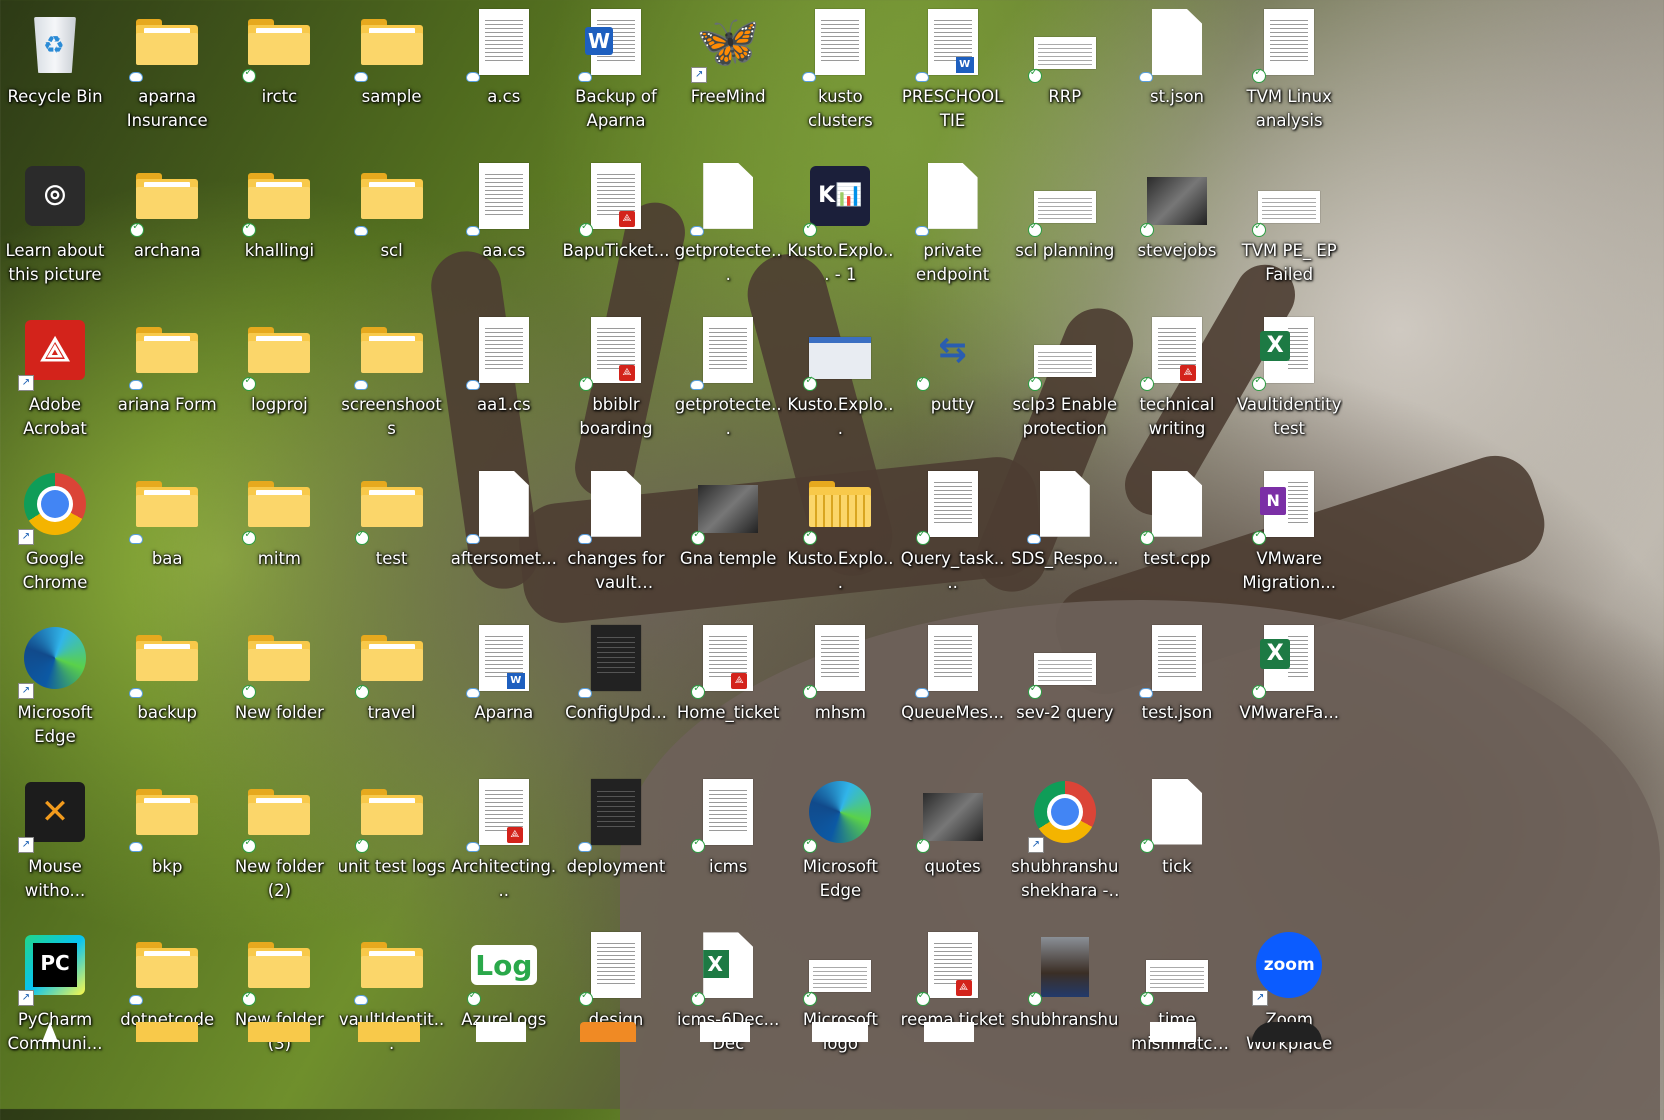 The width and height of the screenshot is (1664, 1120). What do you see at coordinates (840, 846) in the screenshot?
I see `desktop-icon-microsoft-edge: Microsoft Edge` at bounding box center [840, 846].